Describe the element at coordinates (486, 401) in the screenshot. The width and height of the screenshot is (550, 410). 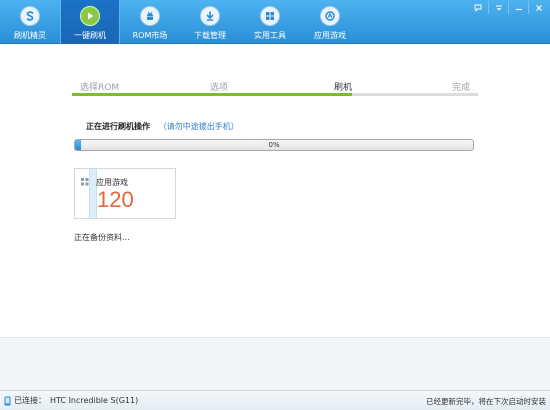
I see `update-message: 已经更新完毕，将在下次启动时安装` at that location.